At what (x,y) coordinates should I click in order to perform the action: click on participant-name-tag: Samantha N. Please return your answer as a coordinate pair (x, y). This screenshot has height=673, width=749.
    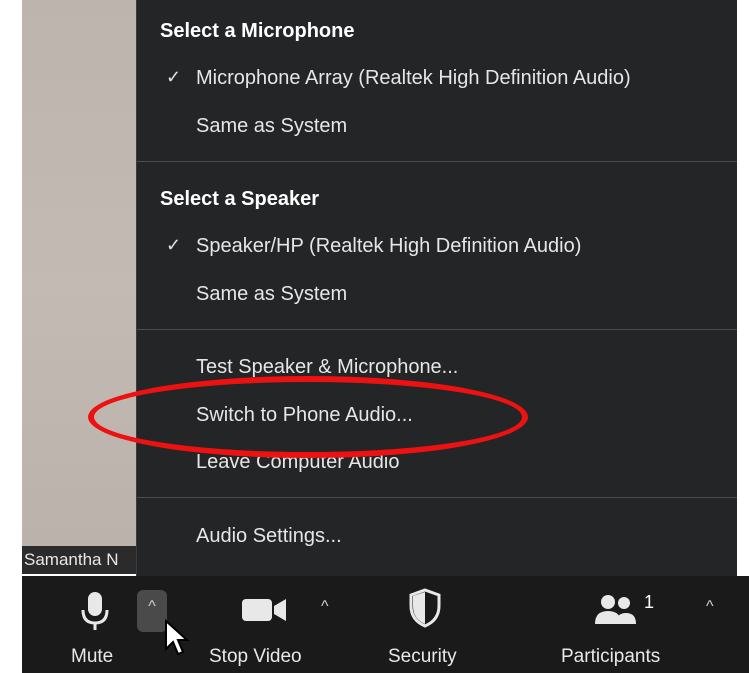
    Looking at the image, I should click on (85, 560).